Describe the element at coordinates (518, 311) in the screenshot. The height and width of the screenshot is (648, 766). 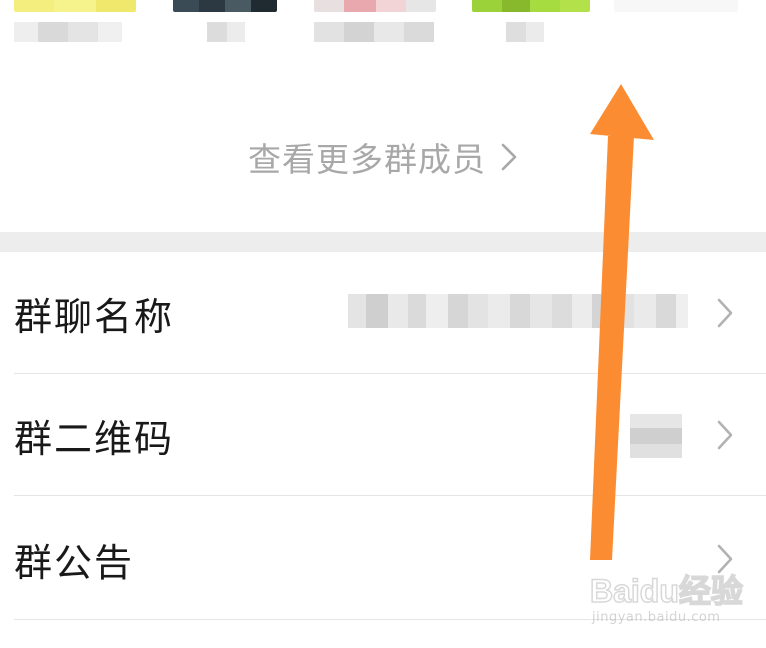
I see `group-name-value` at that location.